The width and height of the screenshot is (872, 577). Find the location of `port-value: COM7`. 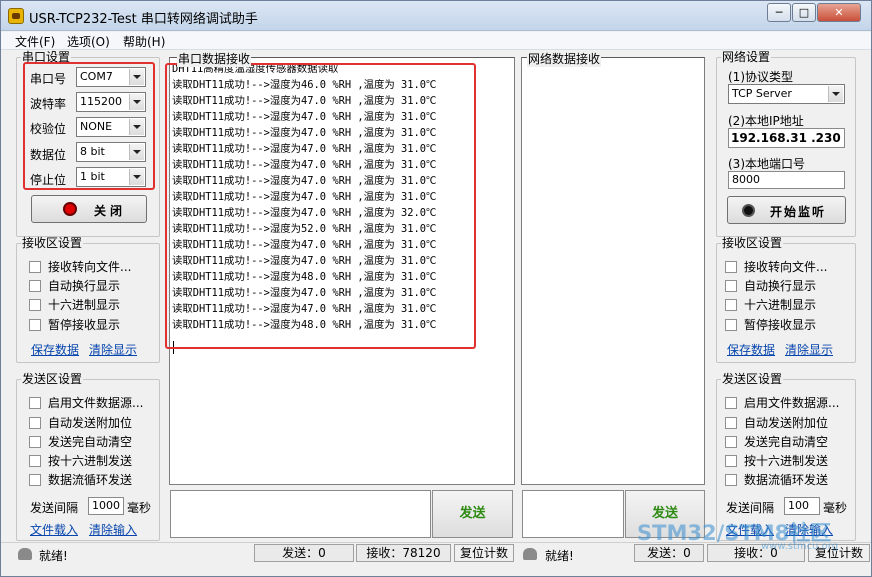

port-value: COM7 is located at coordinates (96, 76).